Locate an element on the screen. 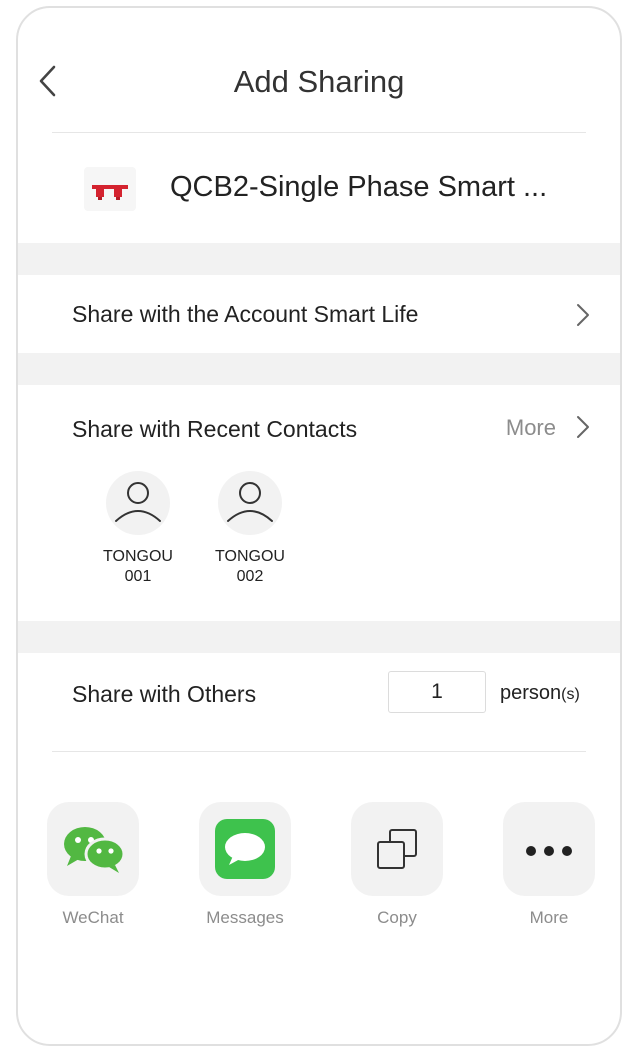 This screenshot has height=1046, width=627. share-label: More is located at coordinates (549, 917).